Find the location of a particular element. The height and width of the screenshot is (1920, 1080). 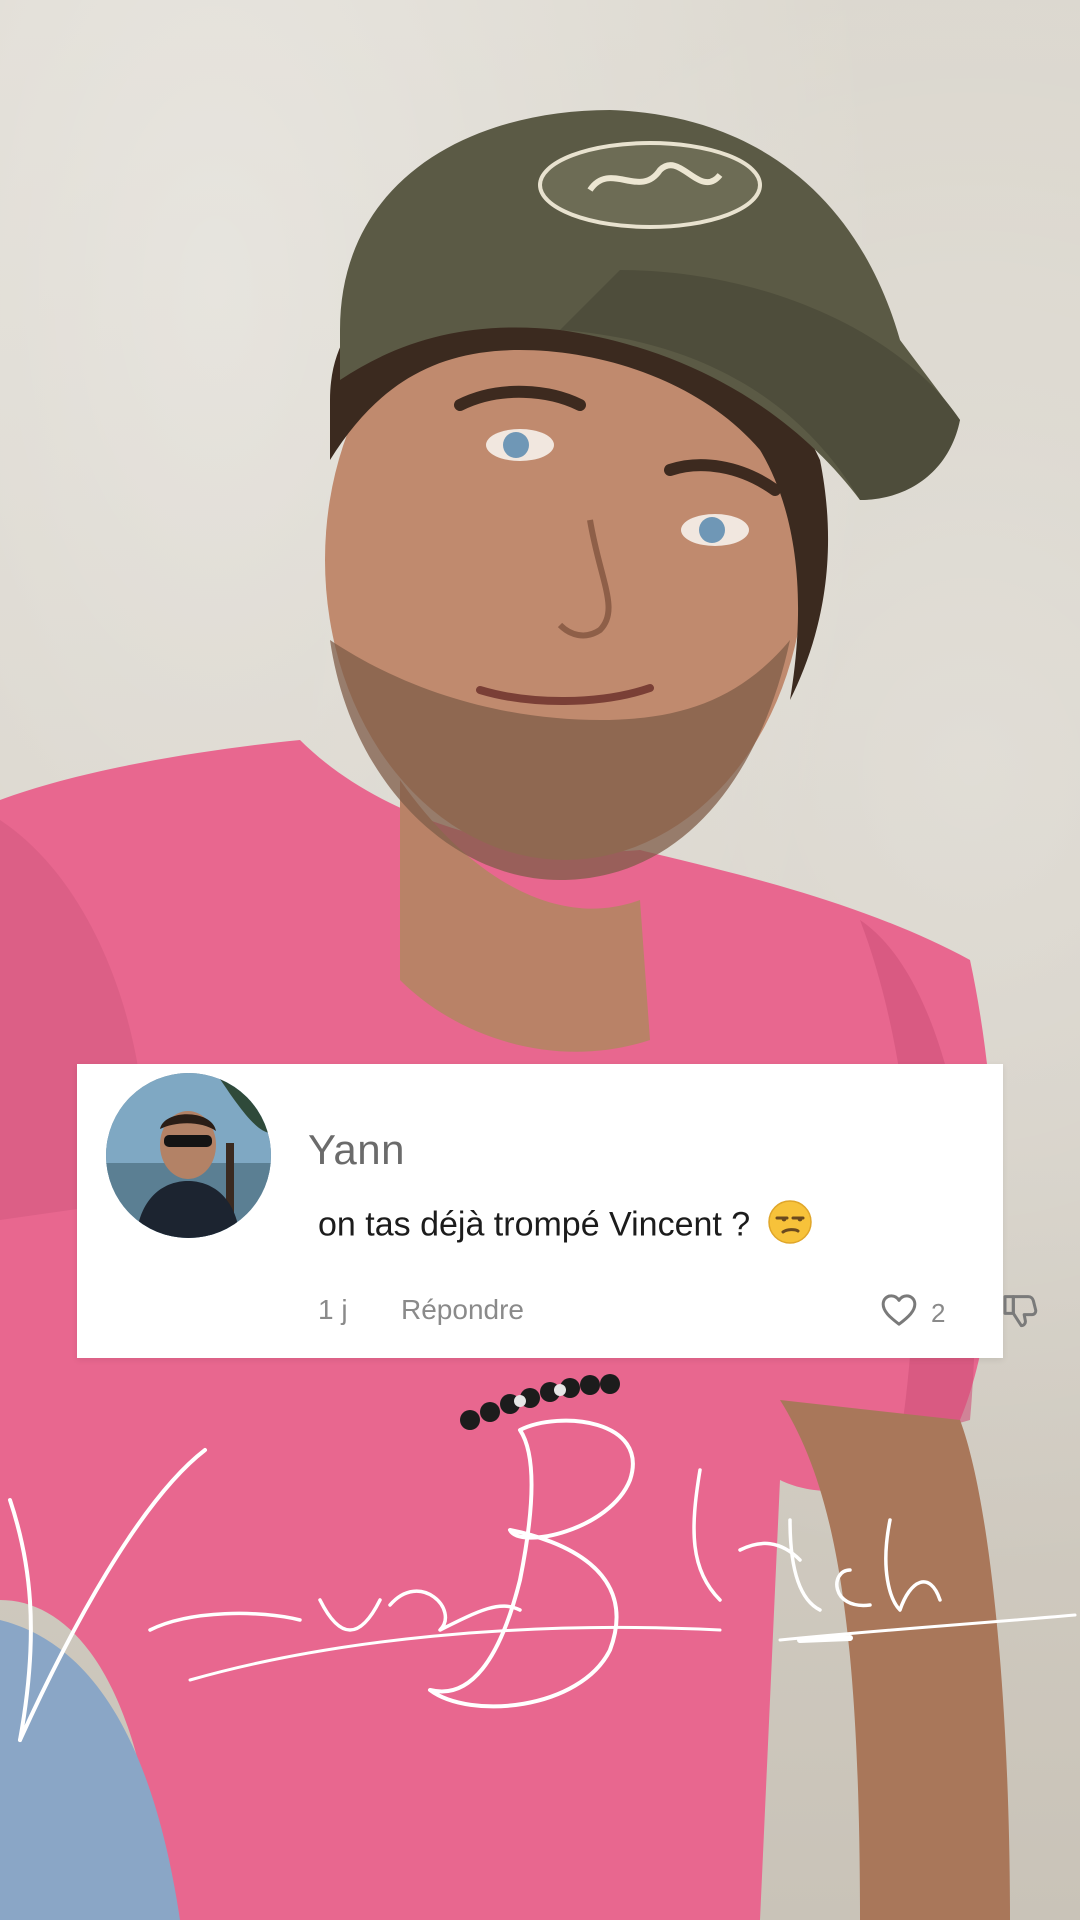

like-button: 2 is located at coordinates (912, 1313).